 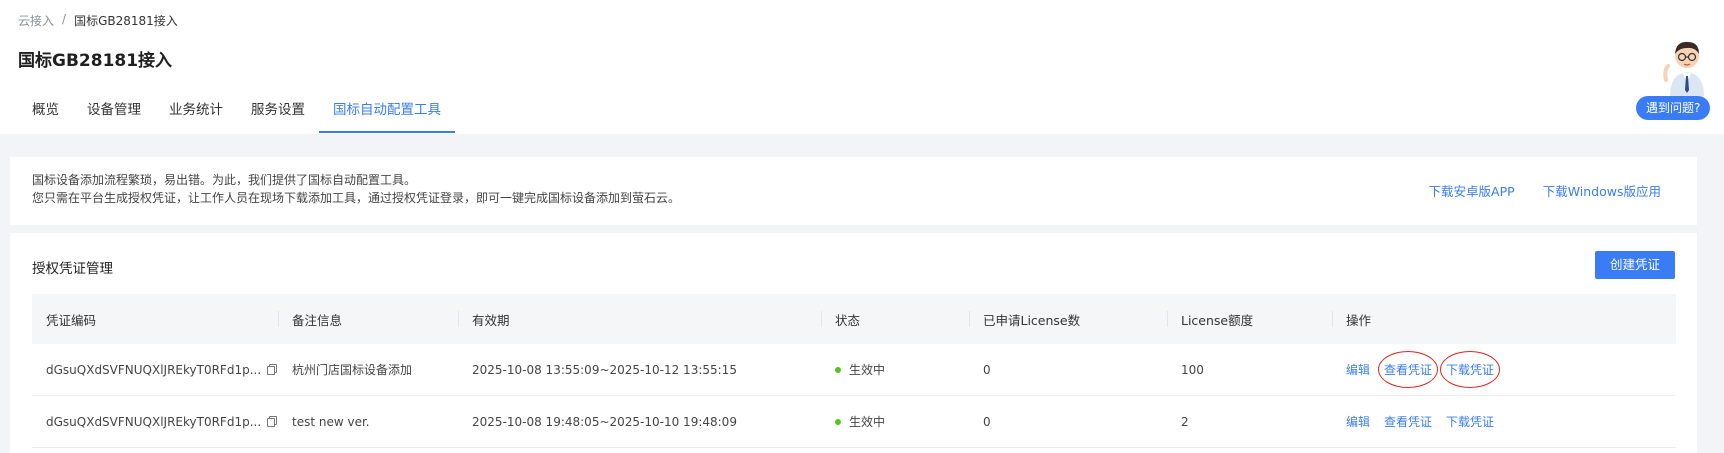 What do you see at coordinates (1683, 68) in the screenshot?
I see `assistant-avatar-icon` at bounding box center [1683, 68].